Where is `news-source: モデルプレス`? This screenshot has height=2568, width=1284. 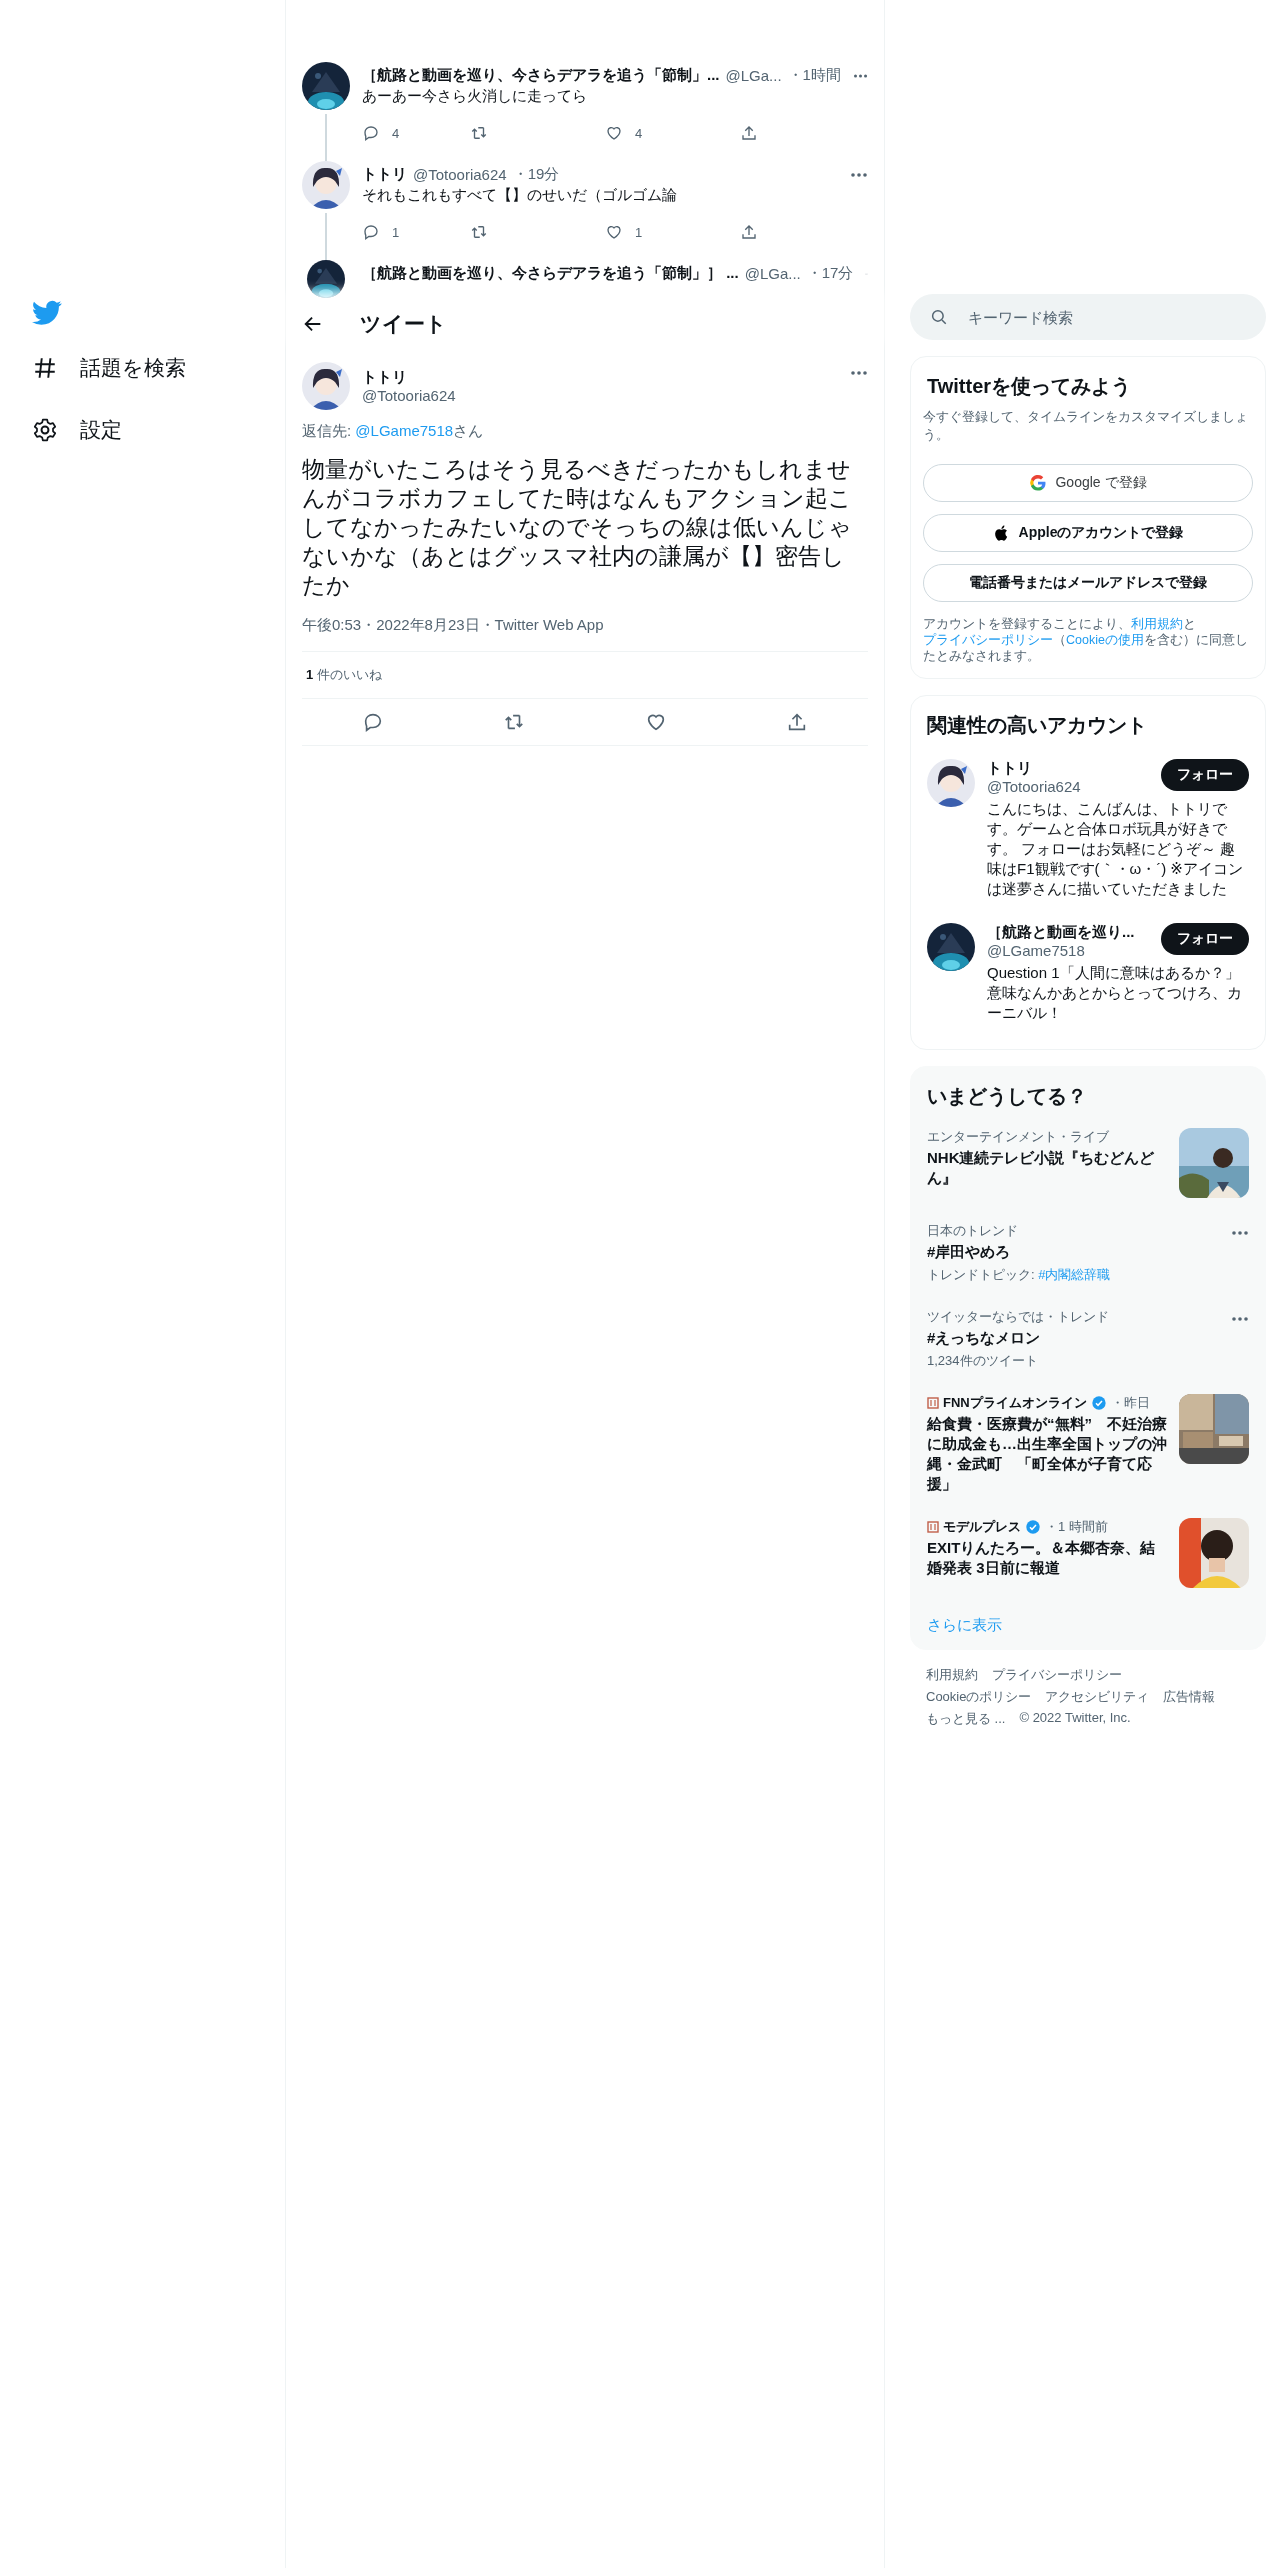 news-source: モデルプレス is located at coordinates (982, 1527).